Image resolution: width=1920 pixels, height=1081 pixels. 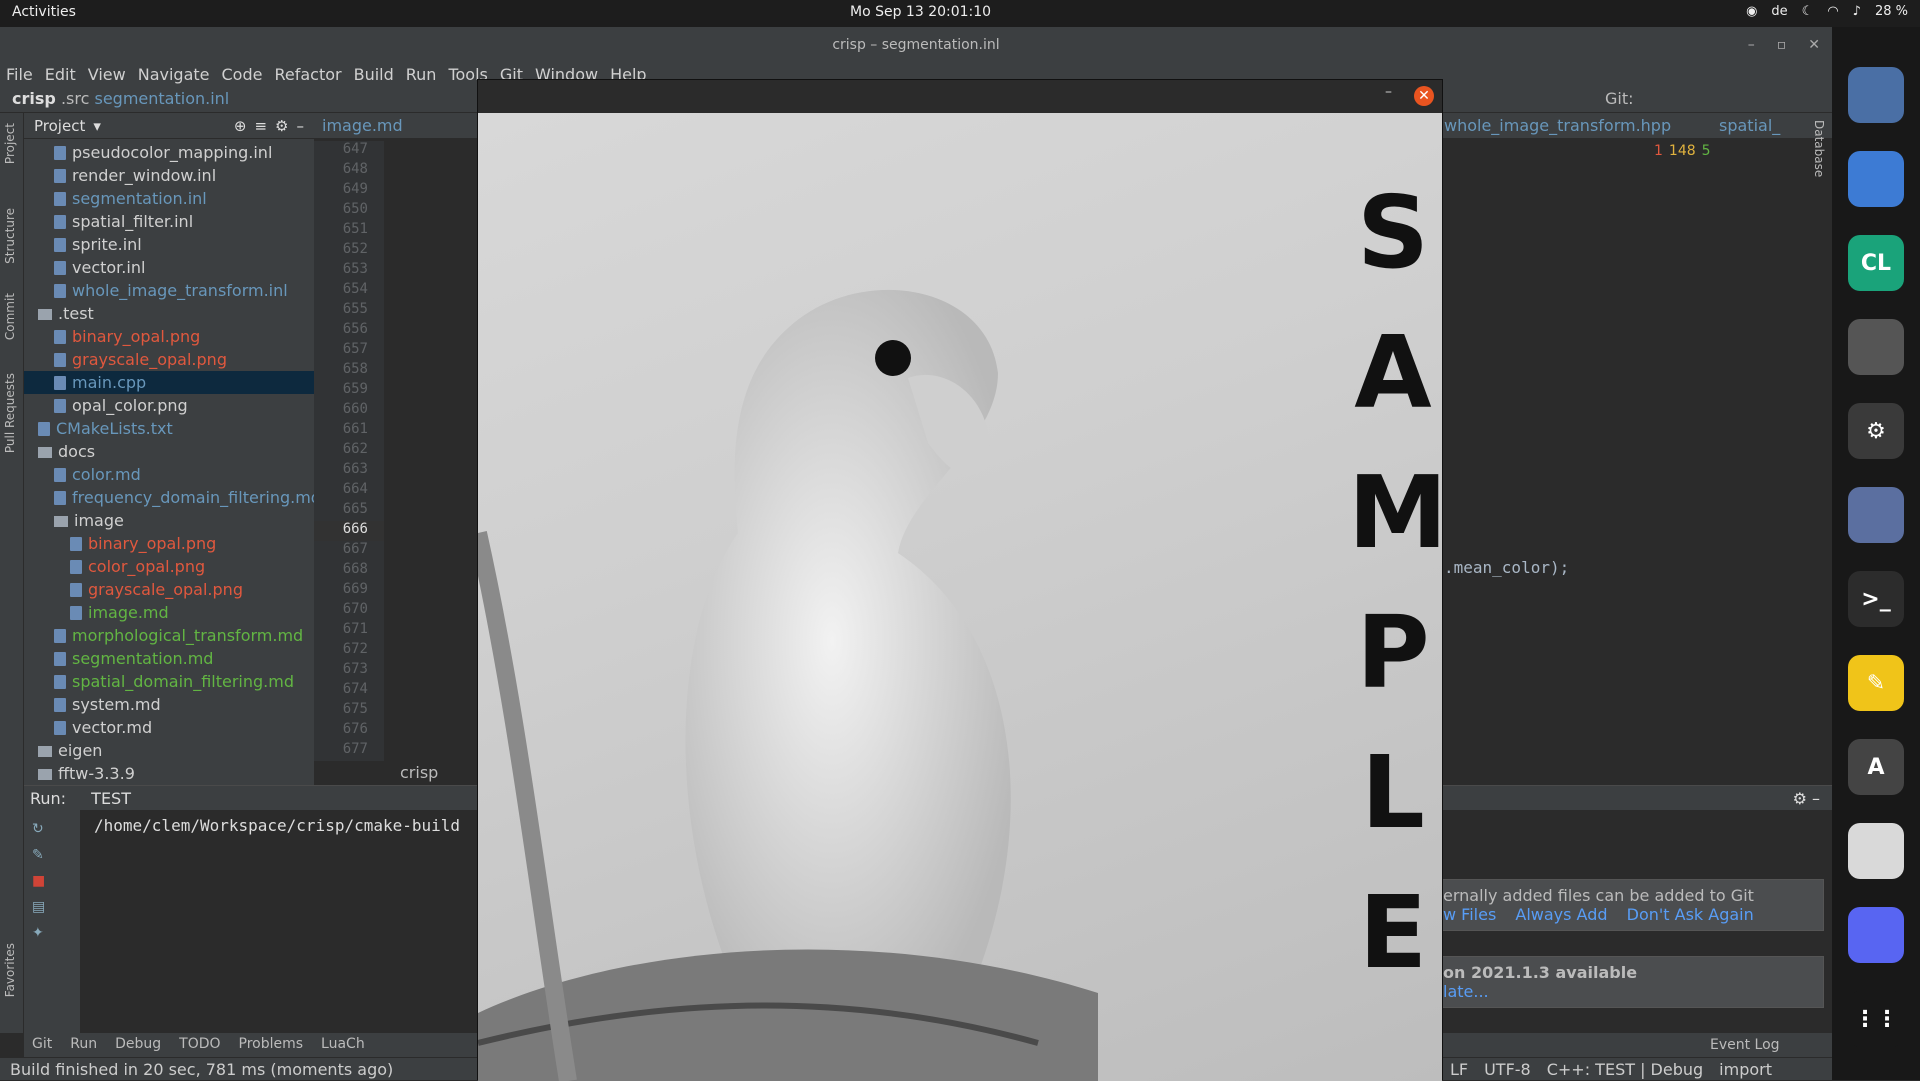 What do you see at coordinates (169, 497) in the screenshot?
I see `tree-item: frequency_domain_filtering.md` at bounding box center [169, 497].